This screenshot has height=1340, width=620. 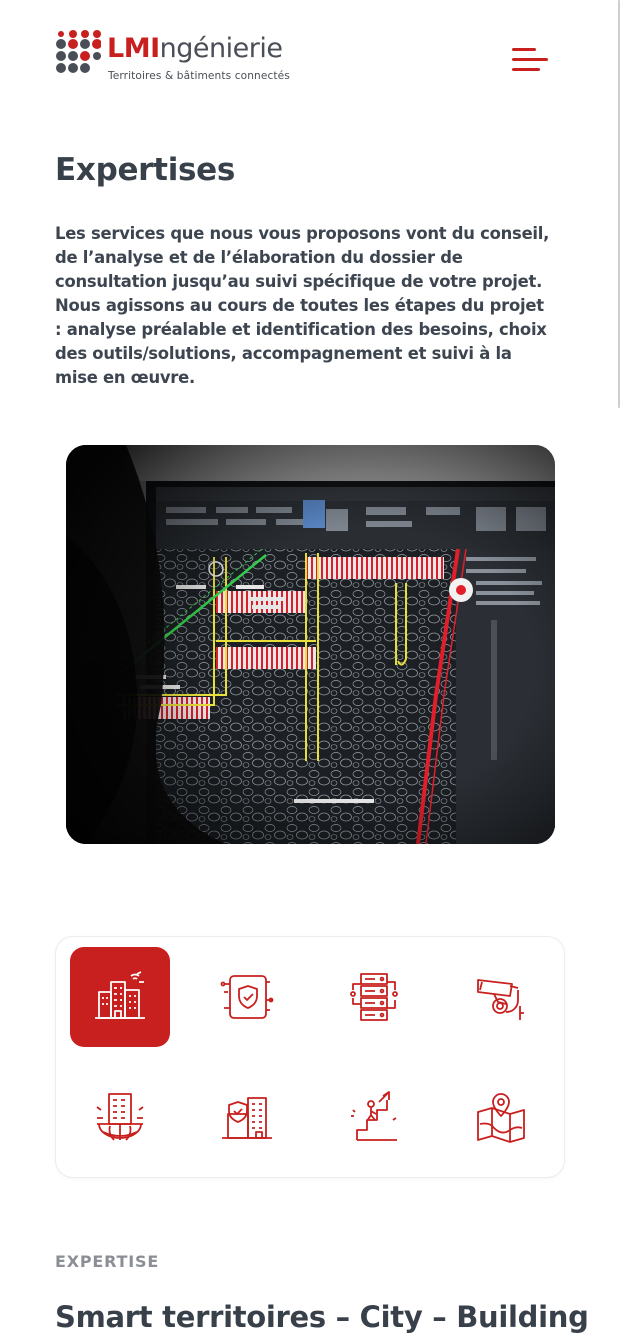 What do you see at coordinates (322, 1317) in the screenshot?
I see `section-title: Smart territoires – City – Building` at bounding box center [322, 1317].